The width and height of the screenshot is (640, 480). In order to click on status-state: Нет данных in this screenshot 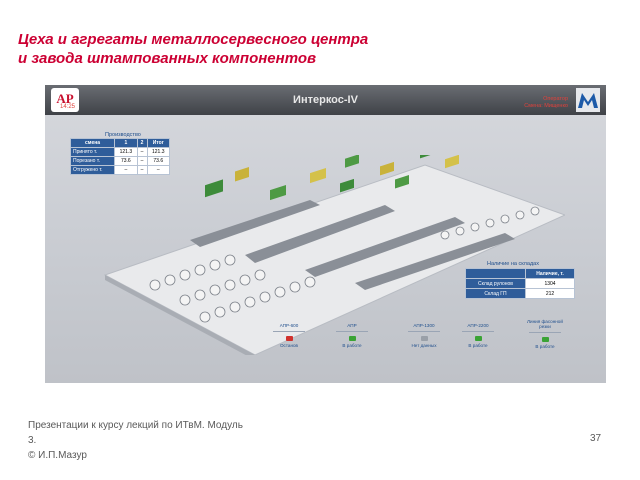, I will do `click(424, 345)`.